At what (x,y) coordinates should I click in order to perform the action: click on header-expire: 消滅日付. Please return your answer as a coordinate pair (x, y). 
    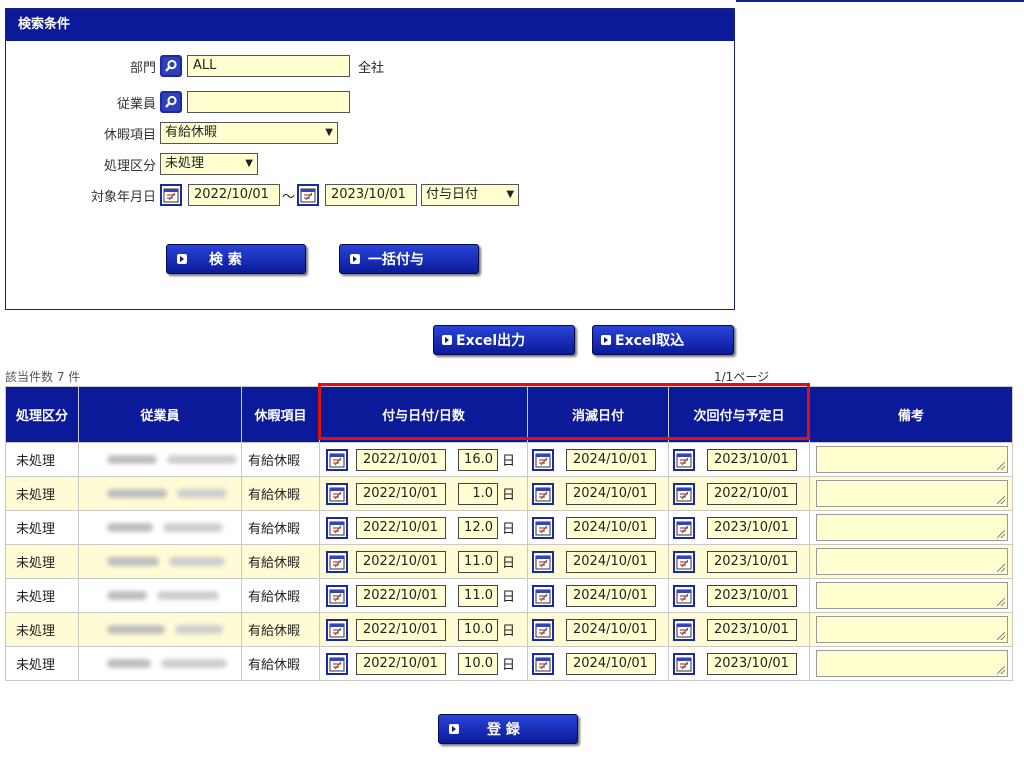
    Looking at the image, I should click on (598, 414).